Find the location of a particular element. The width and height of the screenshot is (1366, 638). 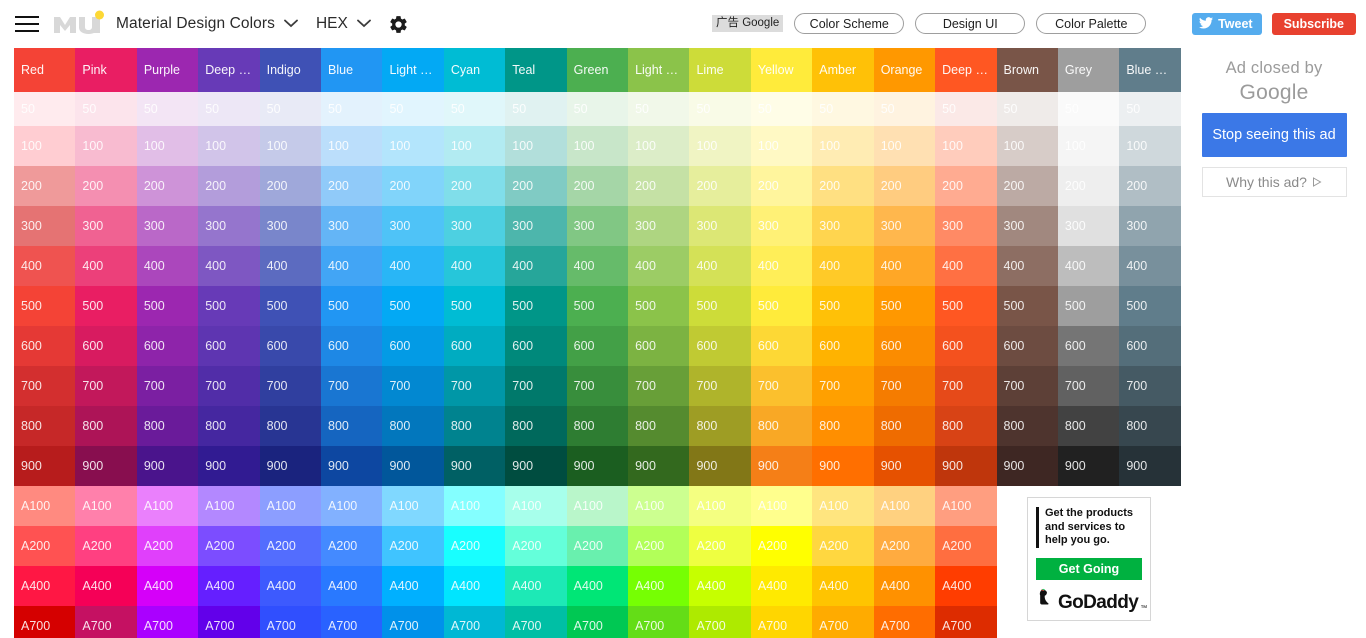

palette-cell-indigo-900: 900 is located at coordinates (290, 466).